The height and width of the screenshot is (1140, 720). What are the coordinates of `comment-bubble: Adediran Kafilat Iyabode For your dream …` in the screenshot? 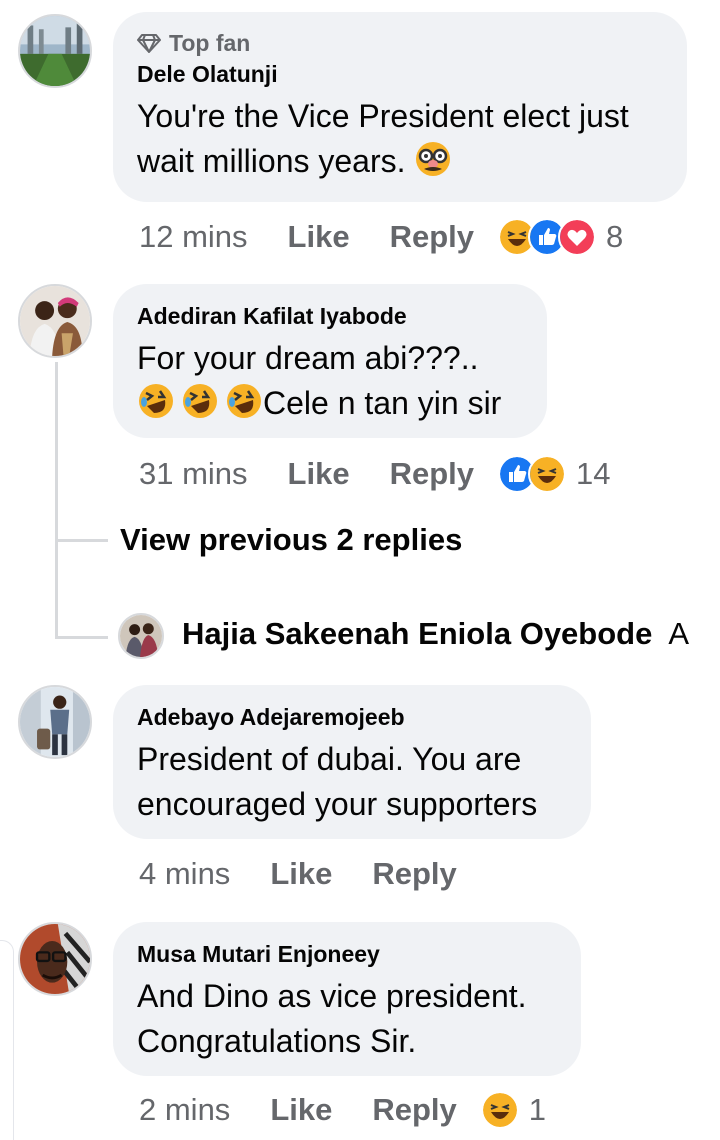 It's located at (330, 361).